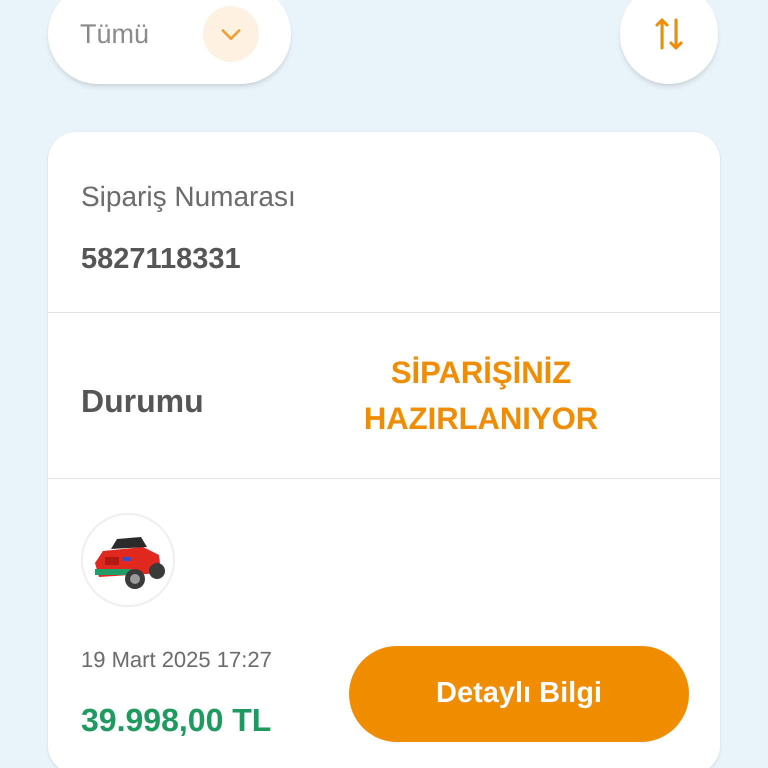  I want to click on sort-button, so click(669, 42).